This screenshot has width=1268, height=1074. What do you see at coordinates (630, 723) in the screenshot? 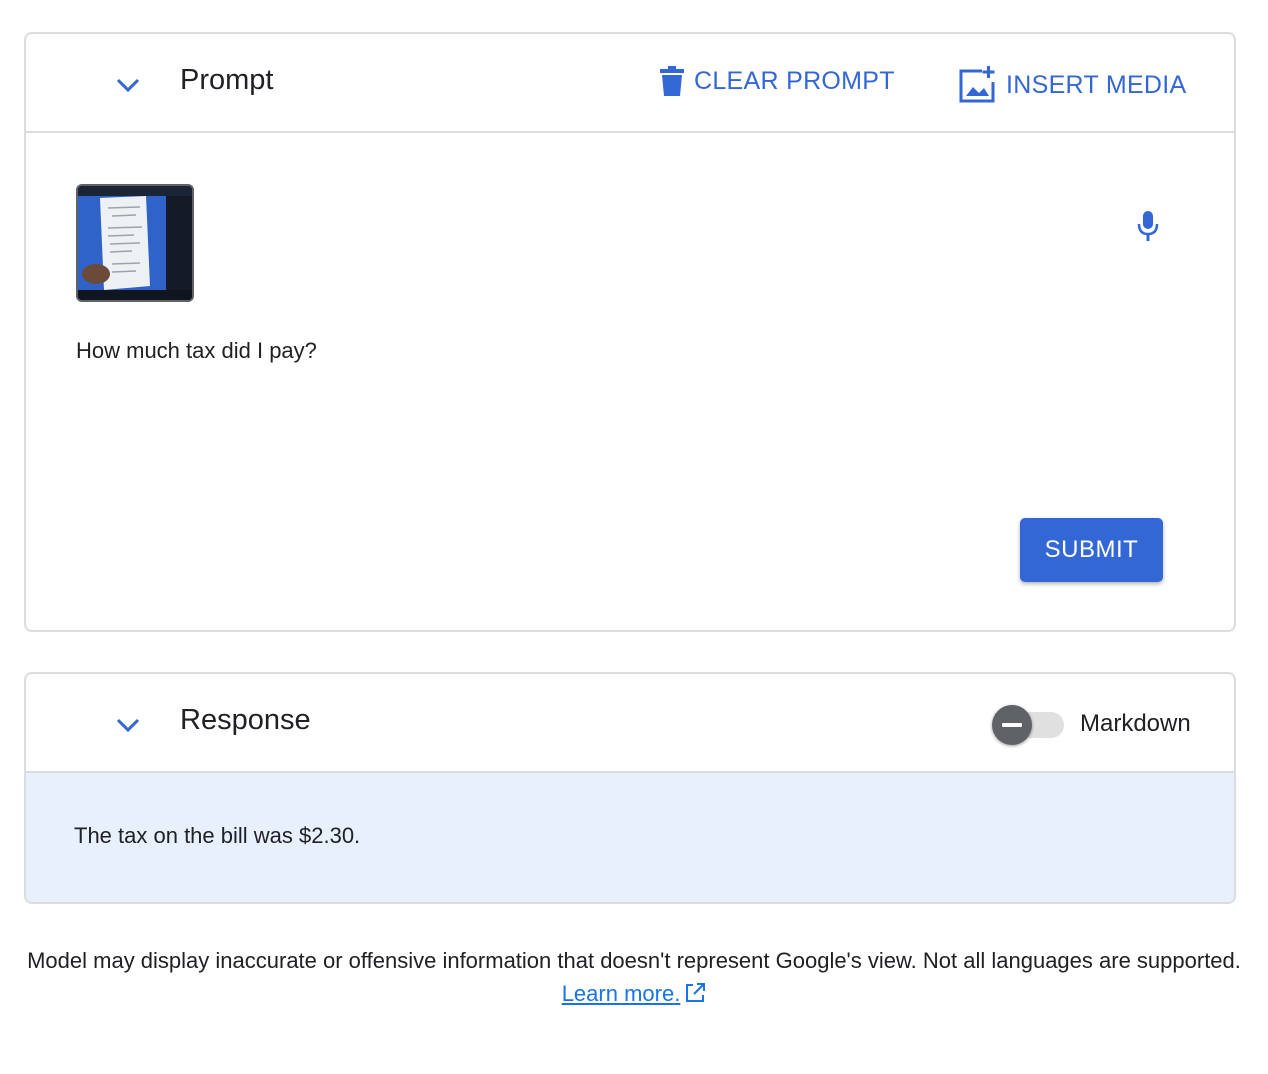
I see `response-header: Response Markdown` at bounding box center [630, 723].